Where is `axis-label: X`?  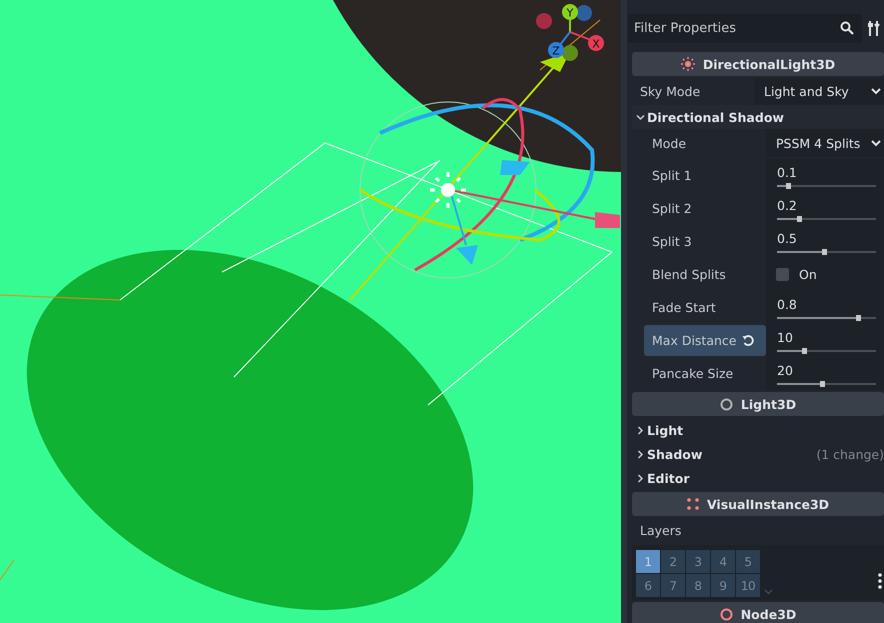 axis-label: X is located at coordinates (596, 44).